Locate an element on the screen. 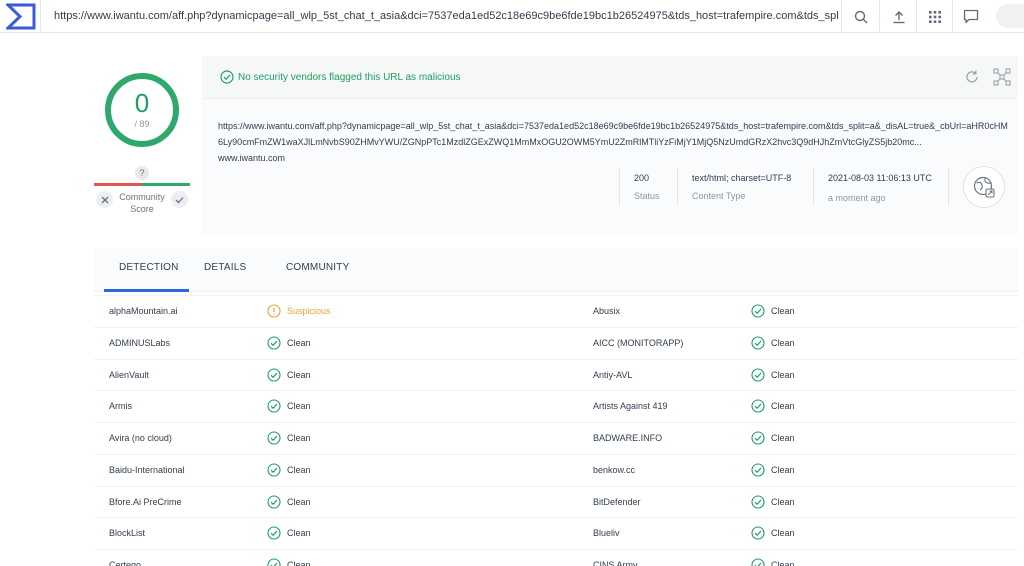 The width and height of the screenshot is (1024, 566). chat-button is located at coordinates (970, 16).